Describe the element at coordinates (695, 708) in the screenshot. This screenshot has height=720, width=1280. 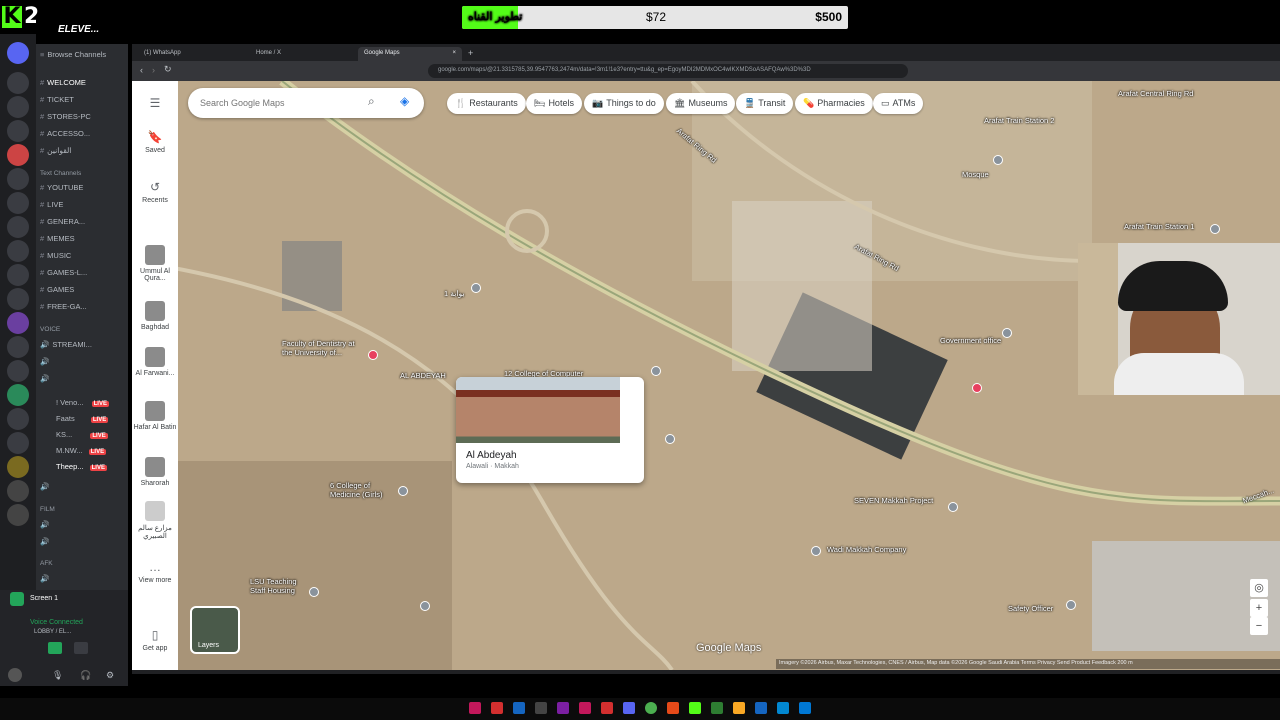
I see `kick-icon` at that location.